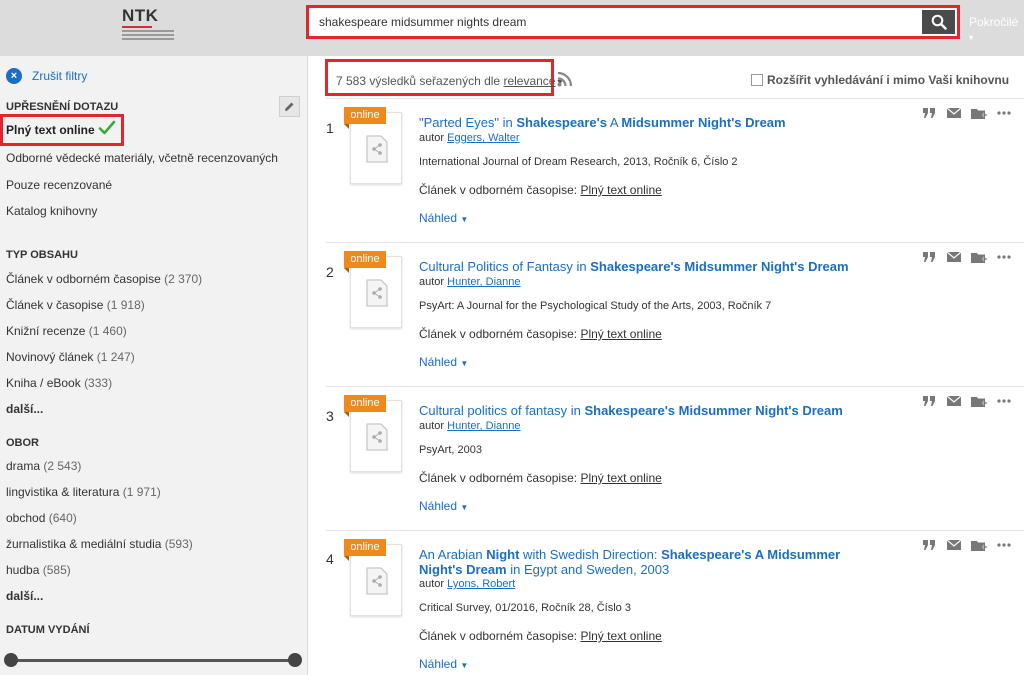 The height and width of the screenshot is (675, 1024). Describe the element at coordinates (14, 76) in the screenshot. I see `close-icon: ×` at that location.